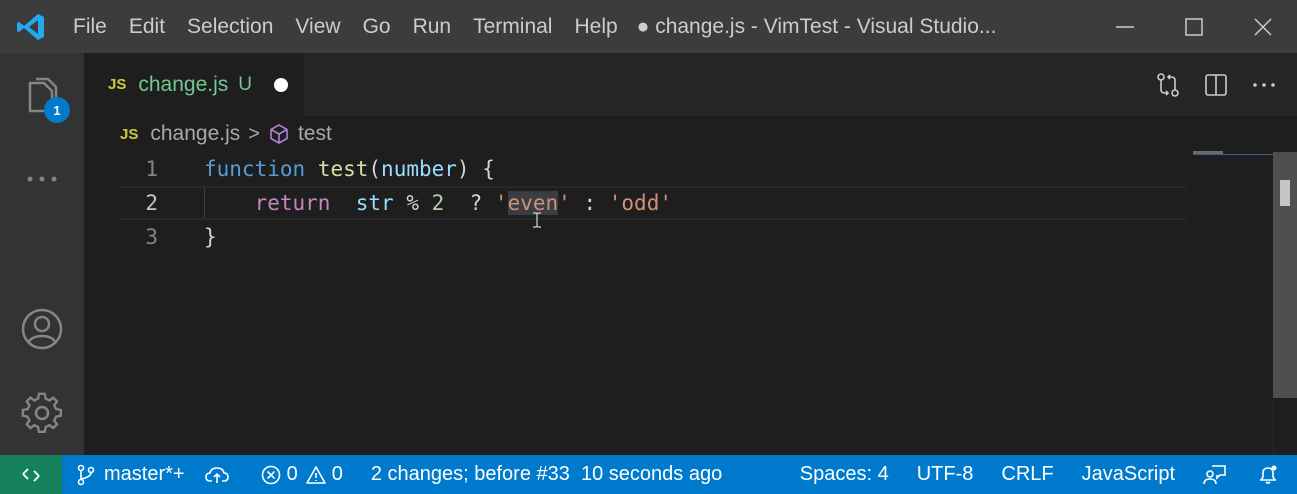 The image size is (1297, 494). Describe the element at coordinates (42, 95) in the screenshot. I see `explorer-button: 1` at that location.